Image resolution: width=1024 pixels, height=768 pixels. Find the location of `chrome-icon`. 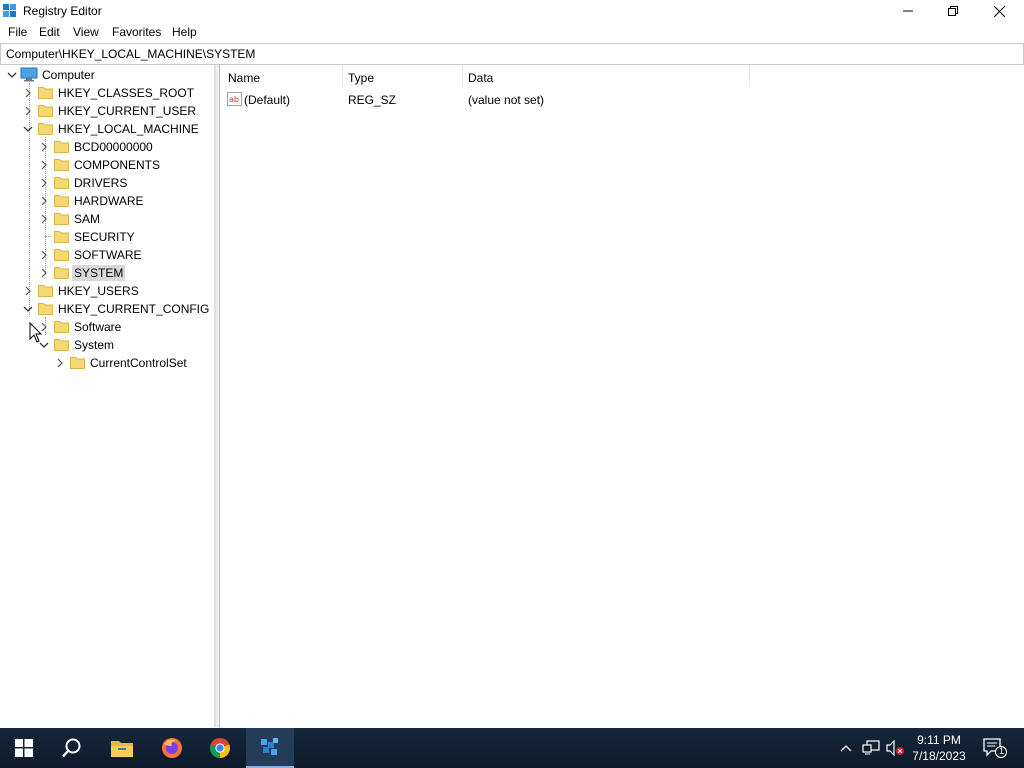

chrome-icon is located at coordinates (220, 748).